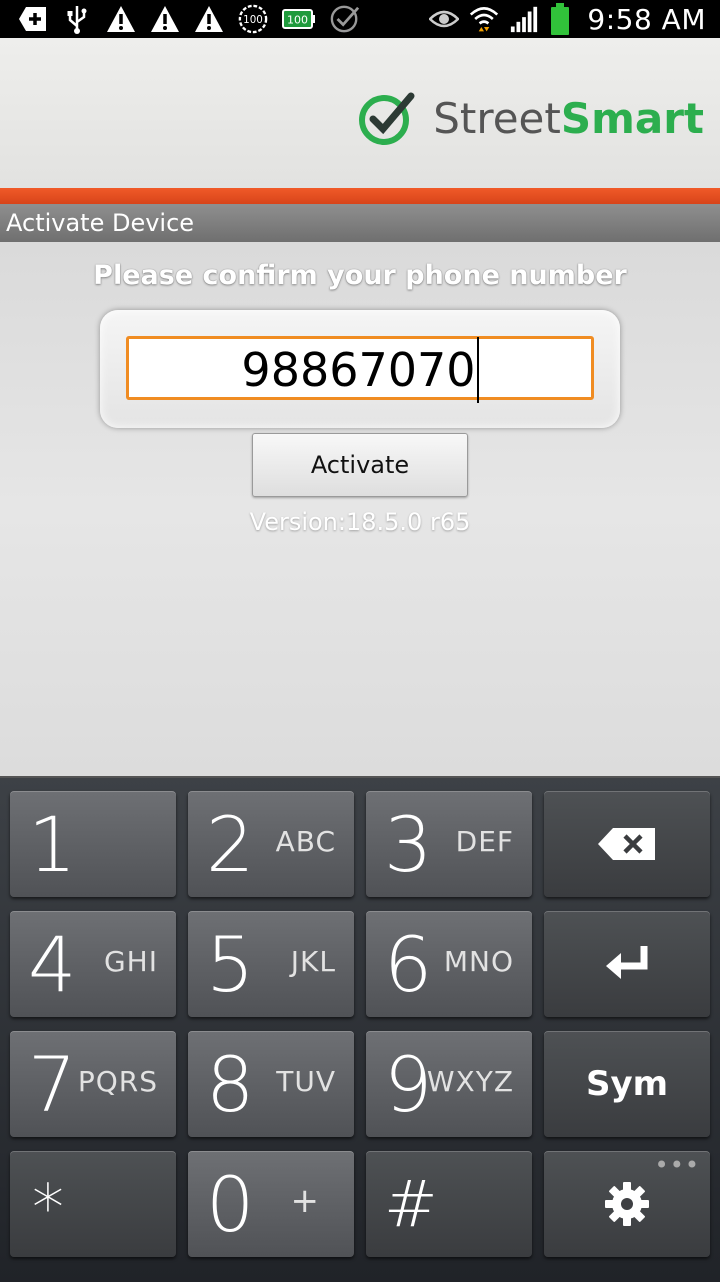 This screenshot has height=1282, width=720. What do you see at coordinates (345, 19) in the screenshot?
I see `check-circle-icon` at bounding box center [345, 19].